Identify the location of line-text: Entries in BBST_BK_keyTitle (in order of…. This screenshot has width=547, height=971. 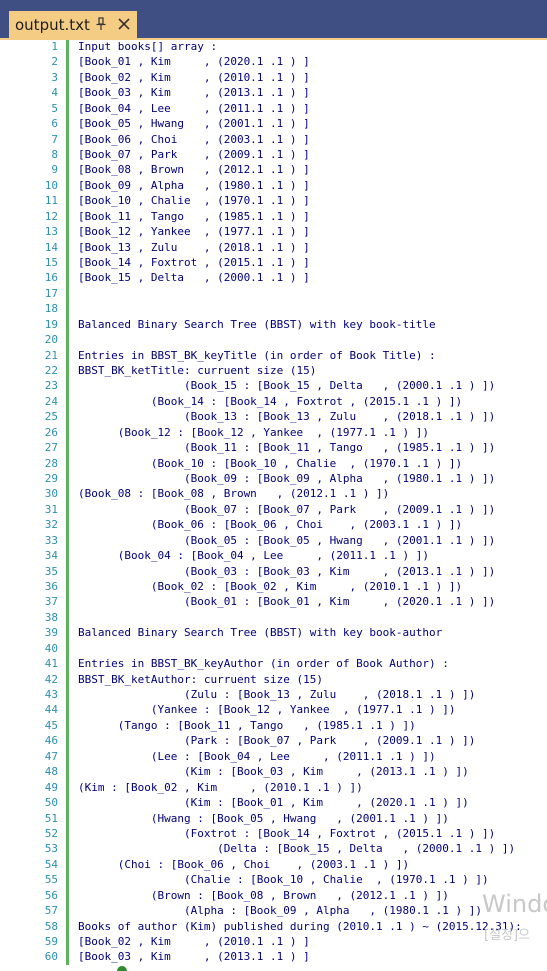
(257, 355).